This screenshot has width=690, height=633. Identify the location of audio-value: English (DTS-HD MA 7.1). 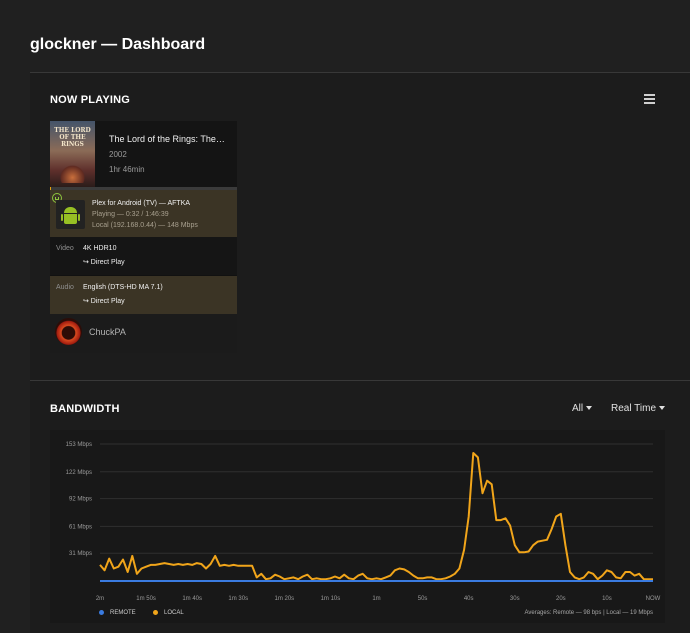
(123, 287).